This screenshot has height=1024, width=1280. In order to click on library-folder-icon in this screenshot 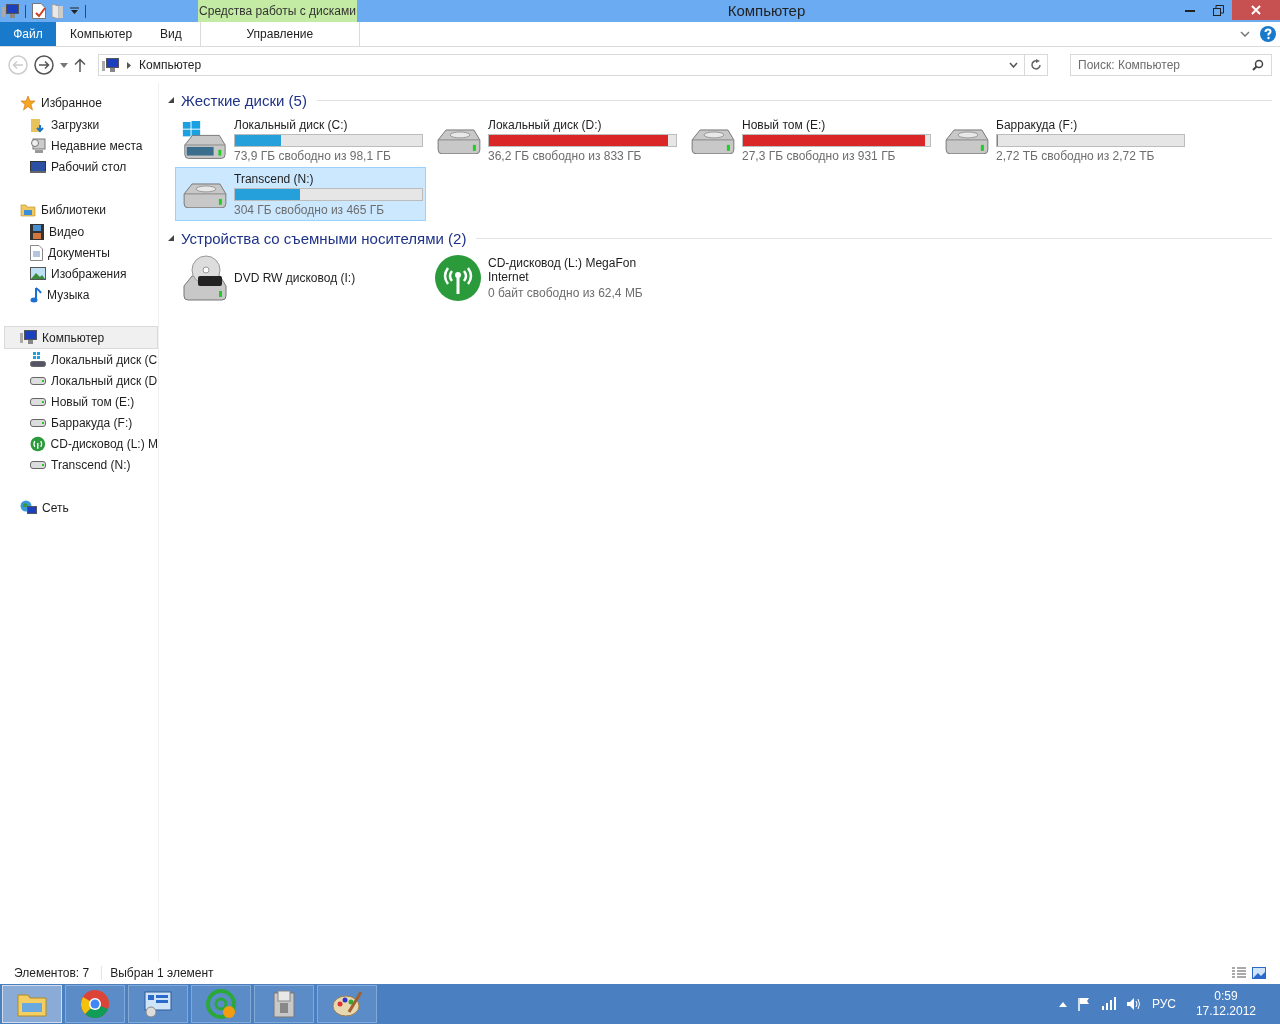, I will do `click(28, 209)`.